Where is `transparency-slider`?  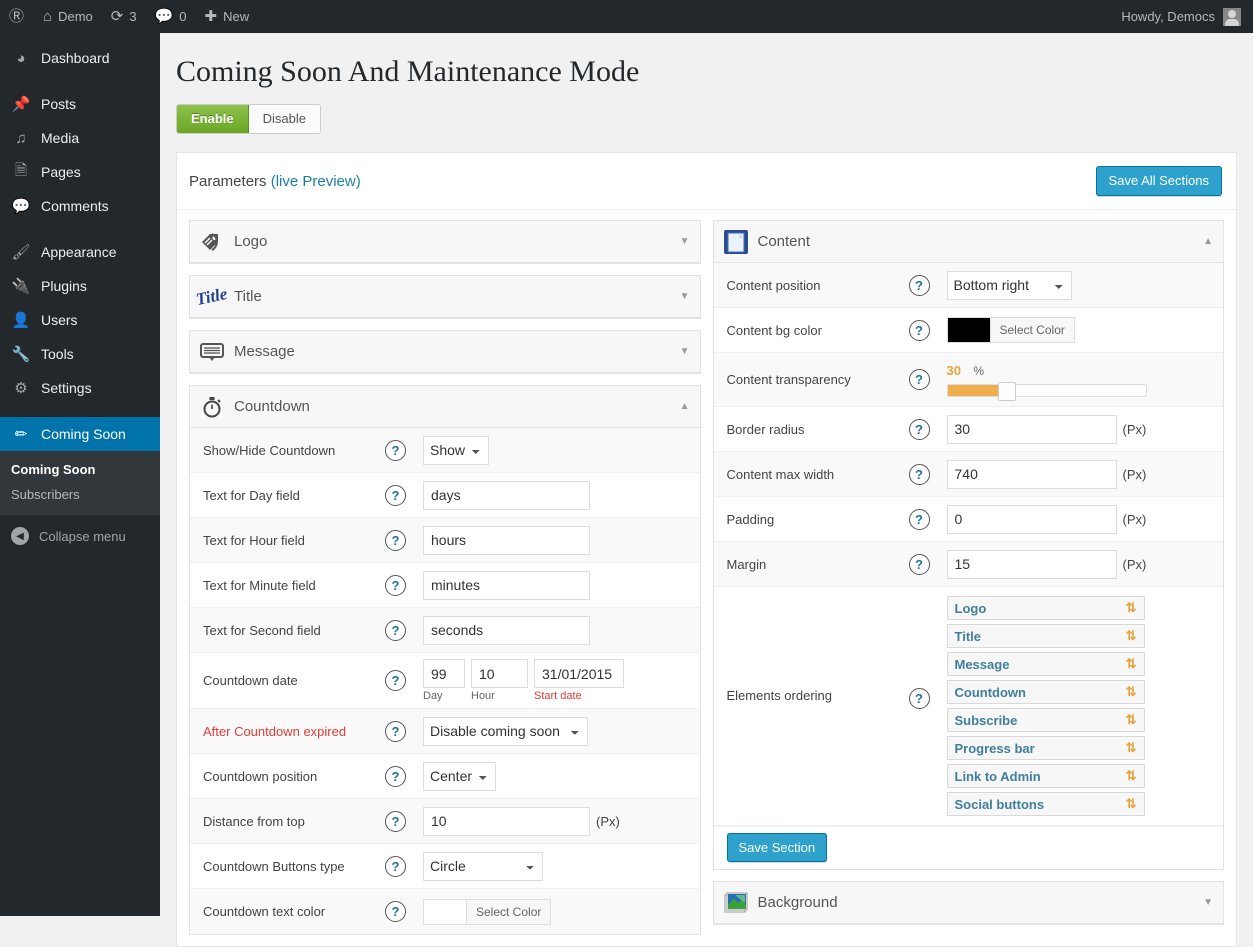
transparency-slider is located at coordinates (1046, 391).